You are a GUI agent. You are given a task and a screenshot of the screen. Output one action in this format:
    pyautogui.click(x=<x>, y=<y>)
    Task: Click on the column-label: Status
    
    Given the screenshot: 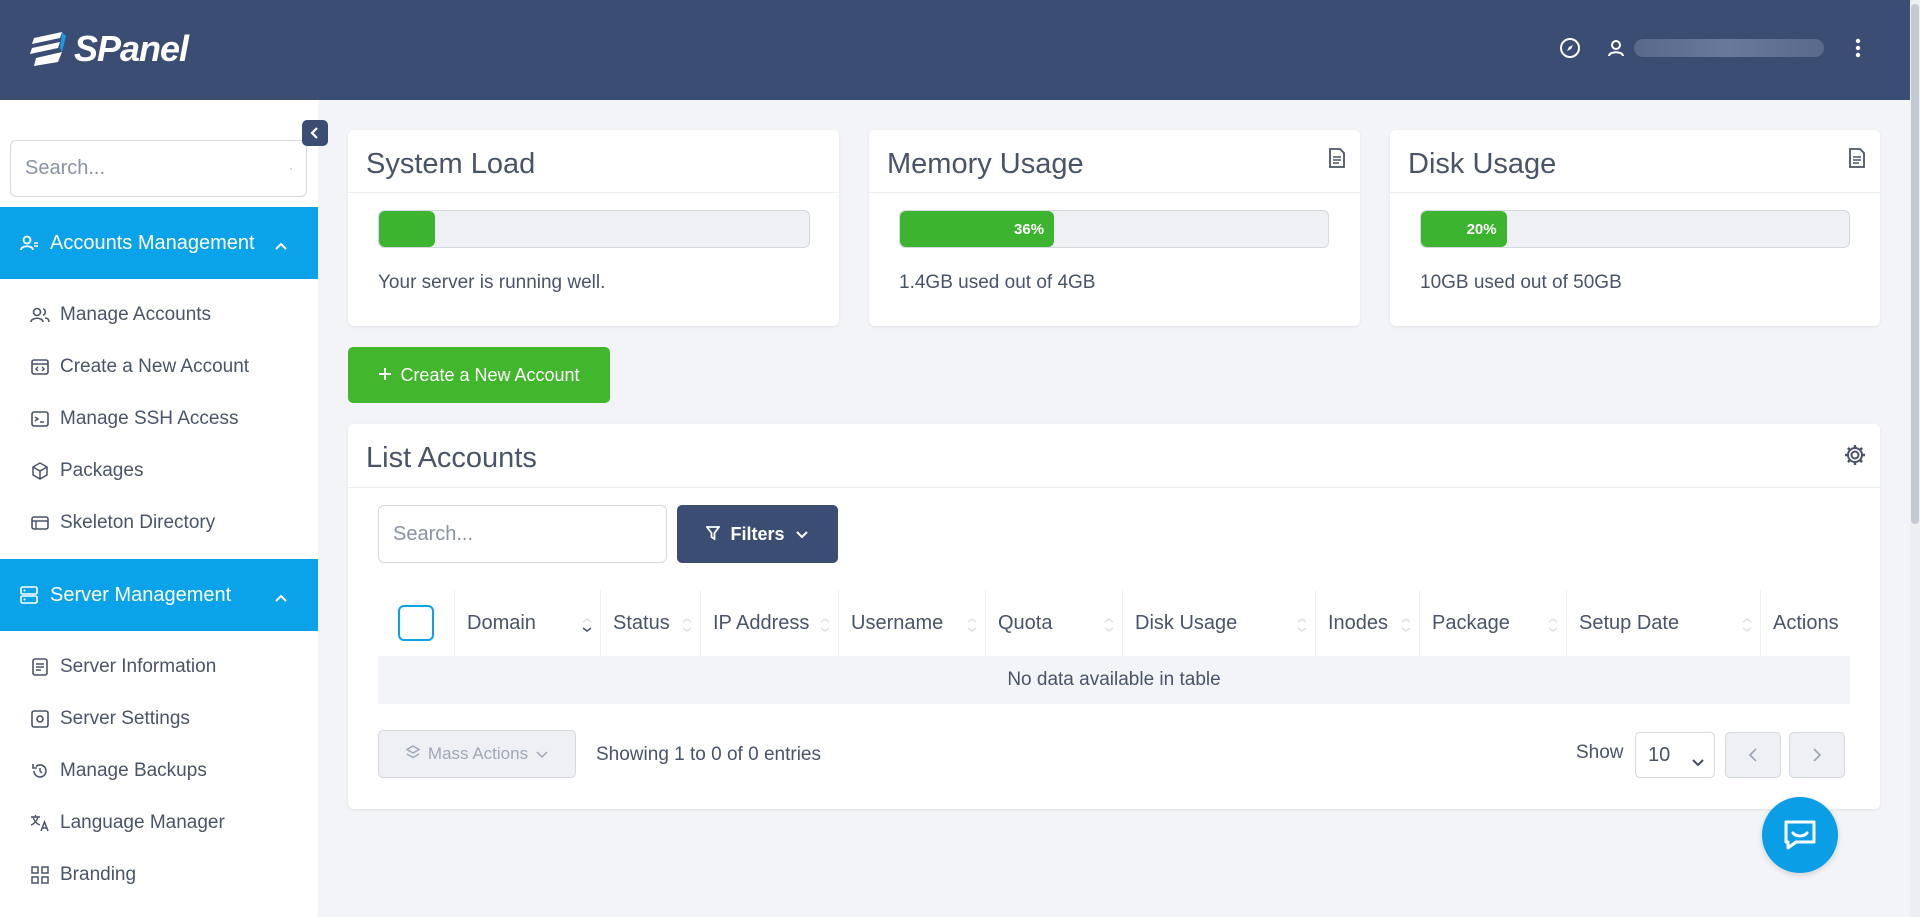 What is the action you would take?
    pyautogui.click(x=641, y=622)
    